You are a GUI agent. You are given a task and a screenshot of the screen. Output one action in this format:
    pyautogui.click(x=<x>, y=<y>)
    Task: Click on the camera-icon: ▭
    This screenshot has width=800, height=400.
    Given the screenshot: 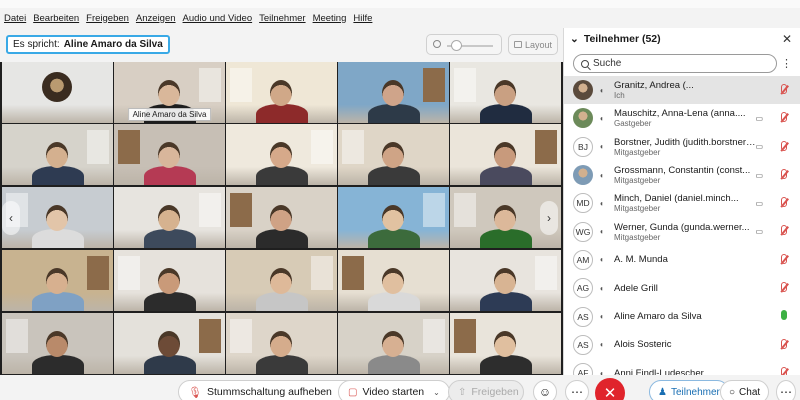 What is the action you would take?
    pyautogui.click(x=759, y=232)
    